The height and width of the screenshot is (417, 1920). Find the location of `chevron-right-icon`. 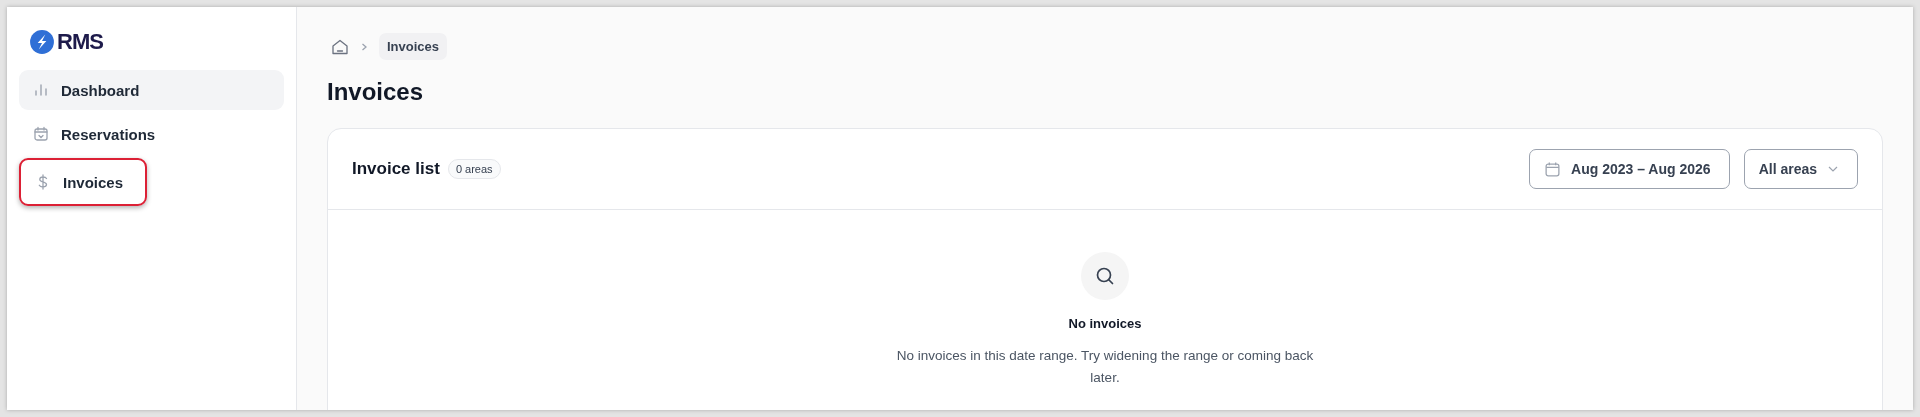

chevron-right-icon is located at coordinates (364, 46).